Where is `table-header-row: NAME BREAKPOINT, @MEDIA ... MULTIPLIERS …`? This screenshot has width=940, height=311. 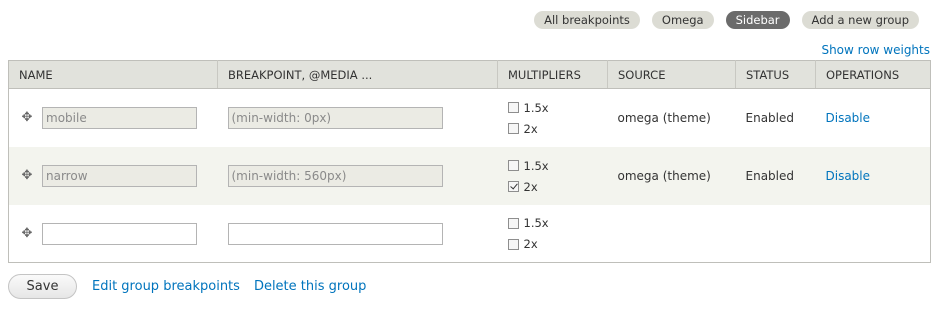 table-header-row: NAME BREAKPOINT, @MEDIA ... MULTIPLIERS … is located at coordinates (469, 74).